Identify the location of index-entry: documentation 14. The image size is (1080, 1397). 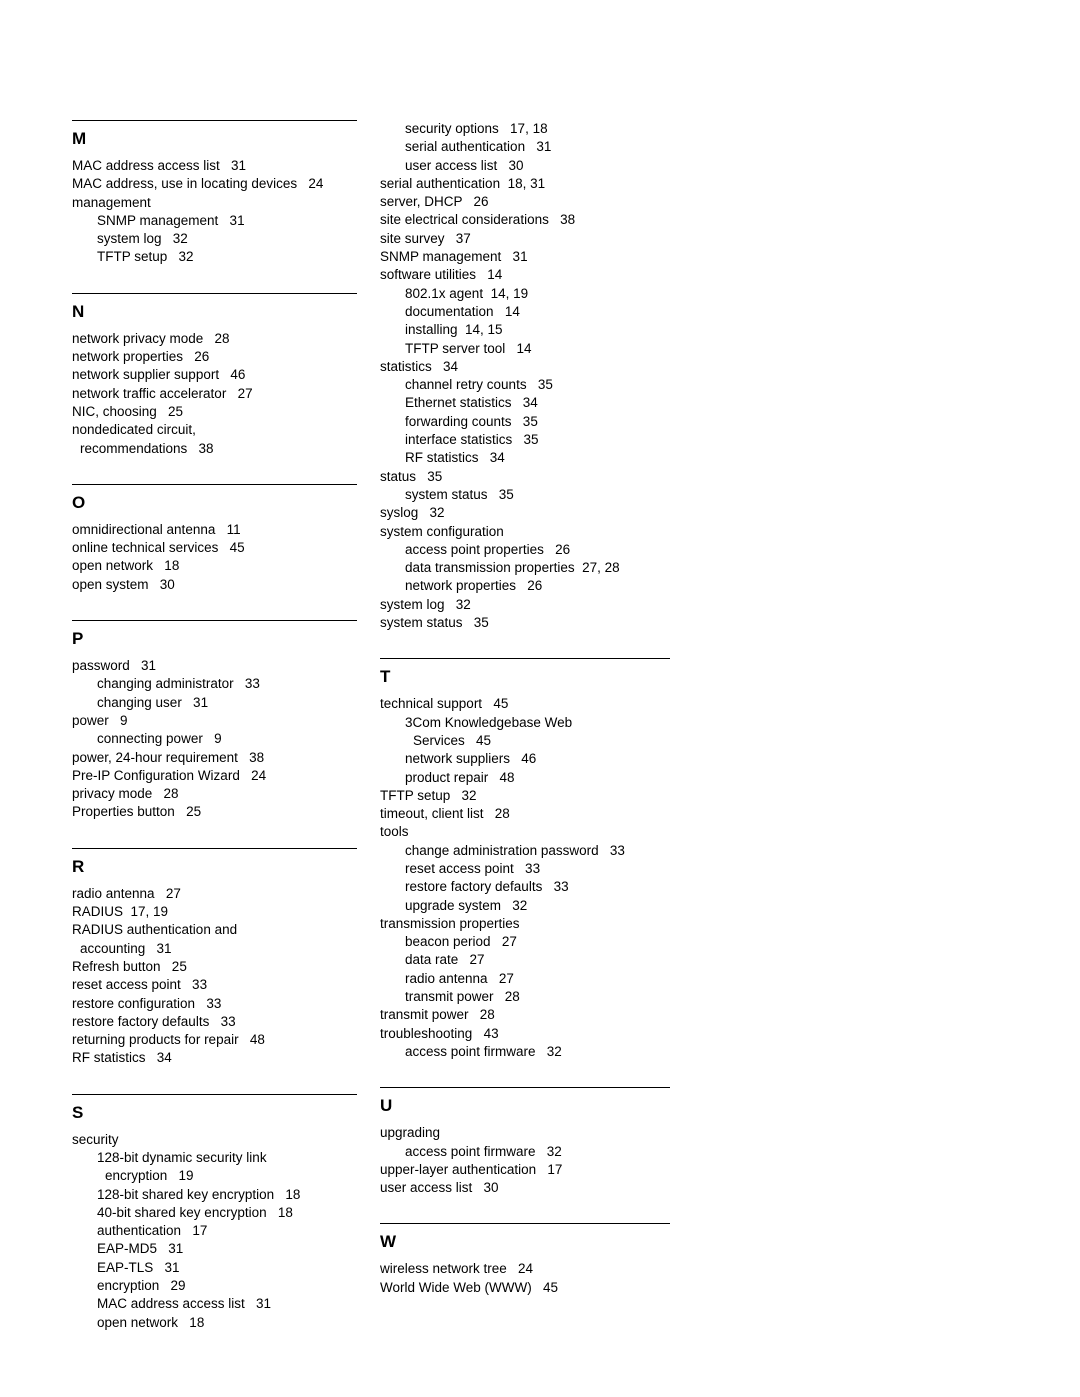
(462, 311).